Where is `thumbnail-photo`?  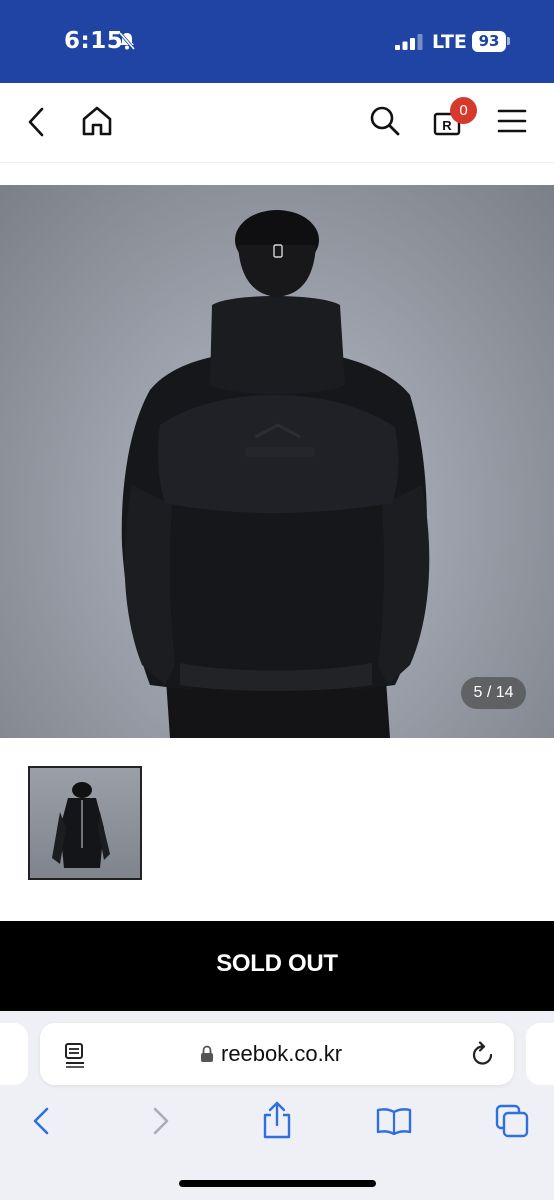
thumbnail-photo is located at coordinates (81, 825).